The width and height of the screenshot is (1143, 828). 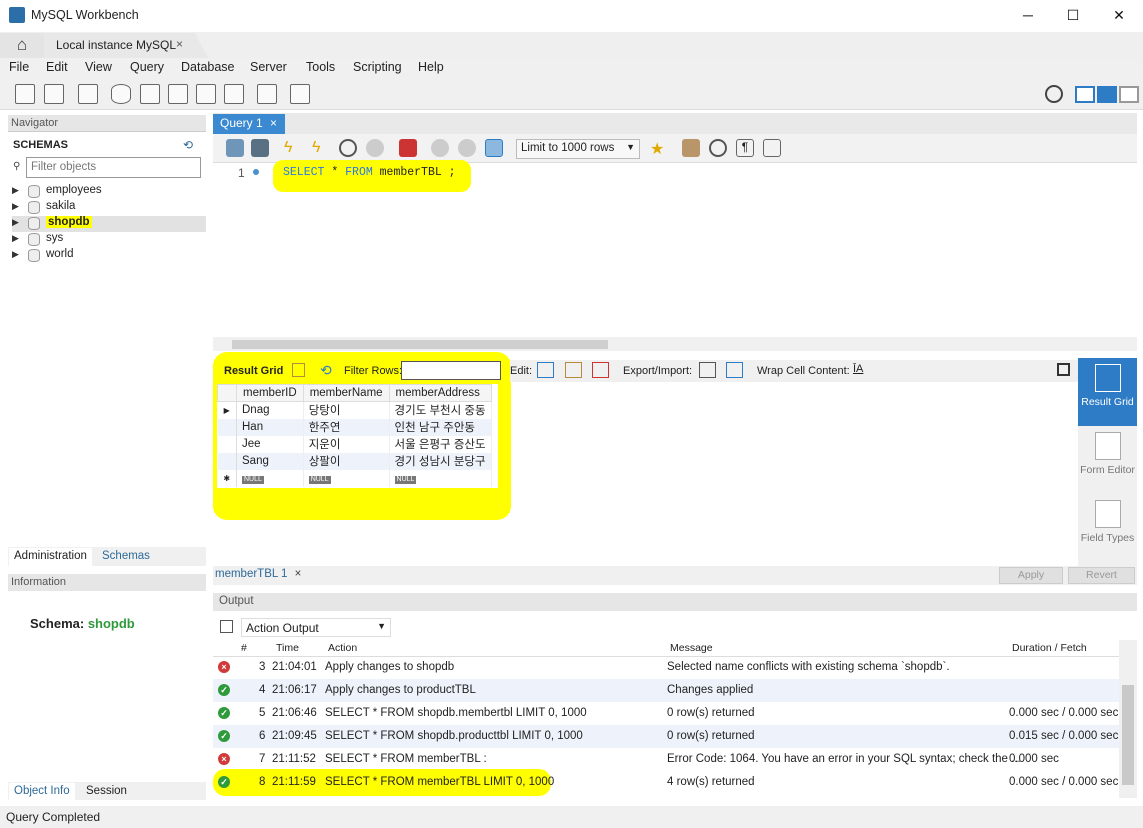 What do you see at coordinates (440, 393) in the screenshot?
I see `column-header: memberAddress` at bounding box center [440, 393].